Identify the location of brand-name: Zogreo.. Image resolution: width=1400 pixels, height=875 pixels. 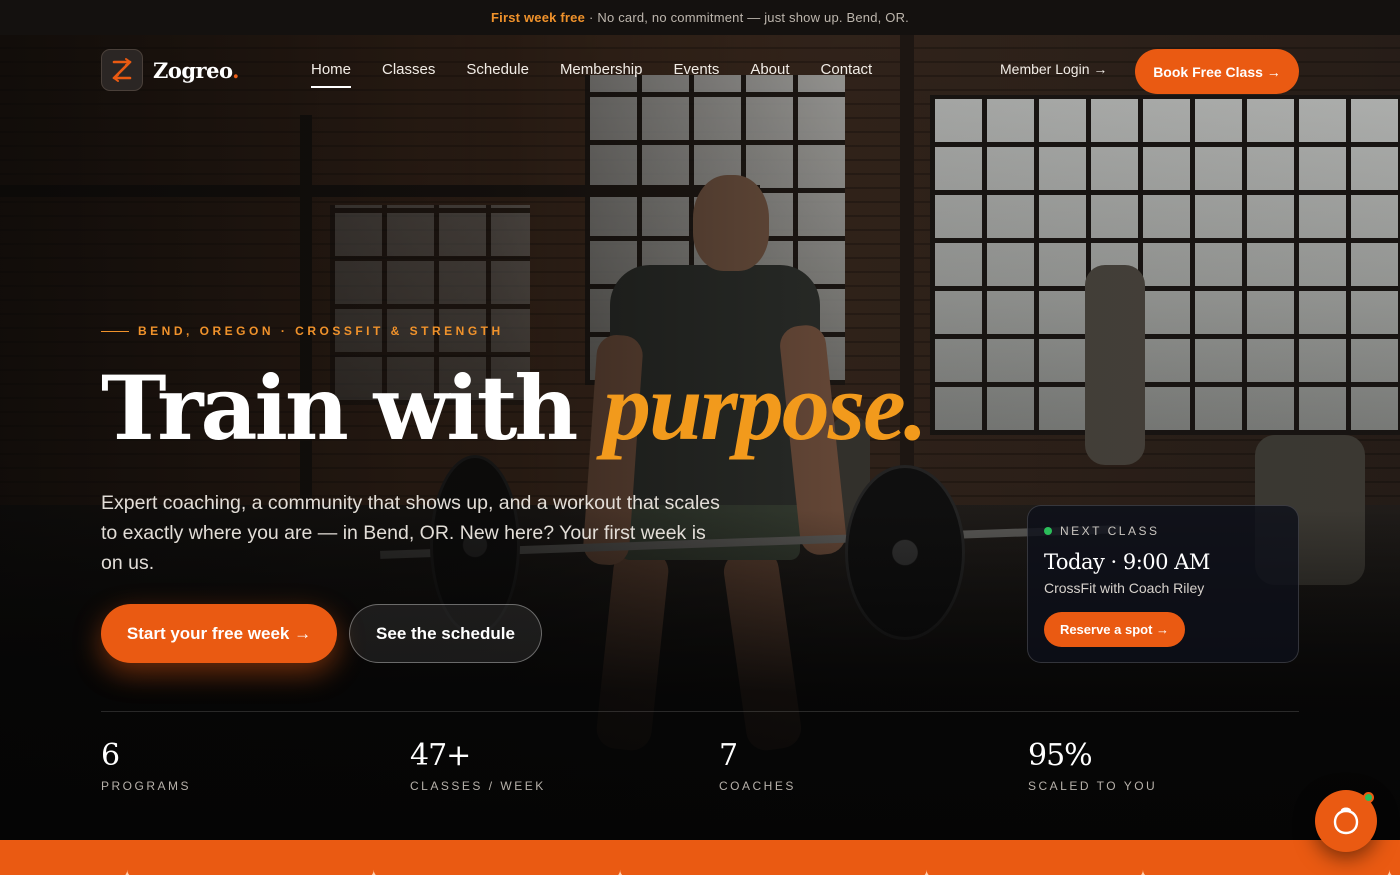
(196, 70).